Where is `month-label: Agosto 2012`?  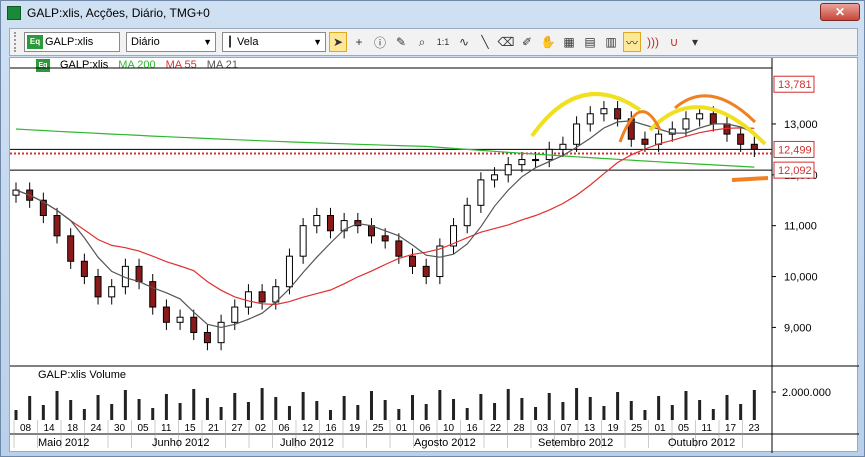 month-label: Agosto 2012 is located at coordinates (445, 443).